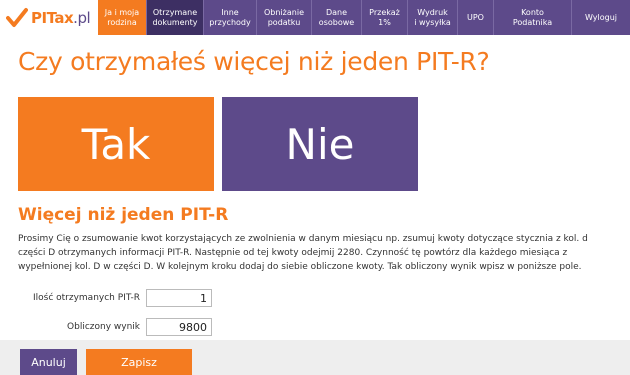 The image size is (630, 375). Describe the element at coordinates (283, 17) in the screenshot. I see `nav-obnizanie-podatku: Obniżanie podatku` at that location.